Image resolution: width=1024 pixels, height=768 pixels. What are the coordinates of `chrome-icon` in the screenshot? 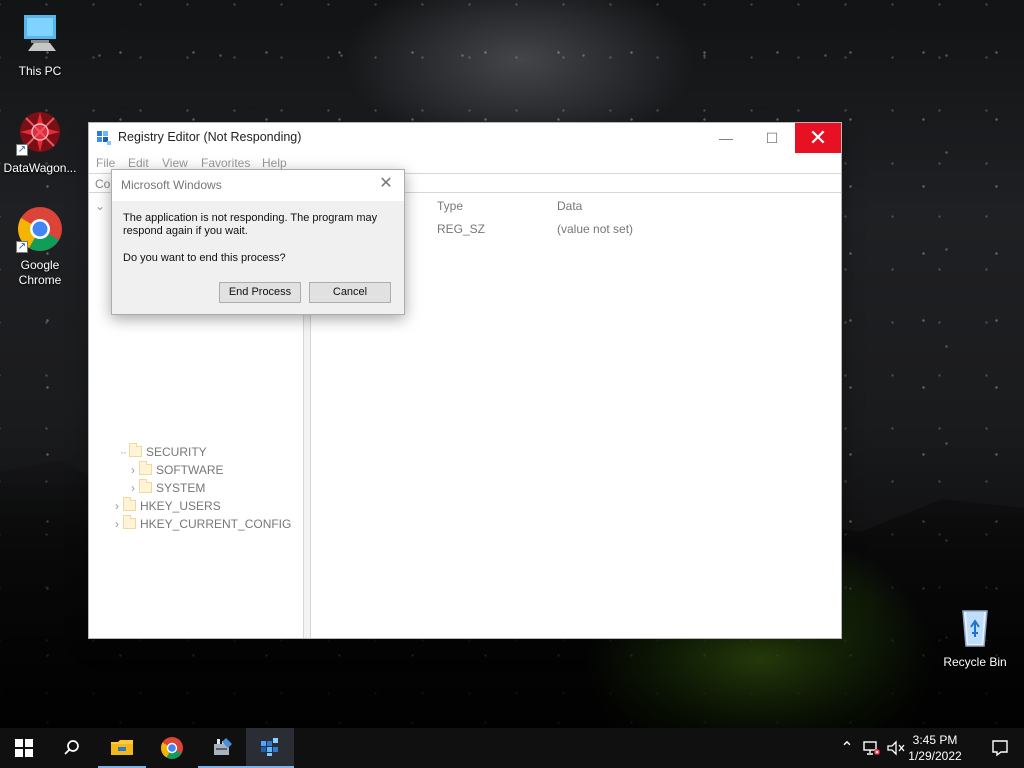 It's located at (172, 748).